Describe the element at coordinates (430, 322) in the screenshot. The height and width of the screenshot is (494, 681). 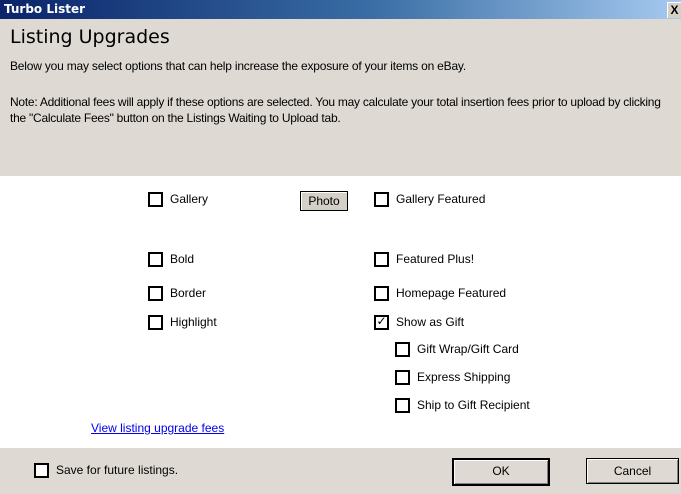
I see `show-as-gift-label: Show as Gift` at that location.